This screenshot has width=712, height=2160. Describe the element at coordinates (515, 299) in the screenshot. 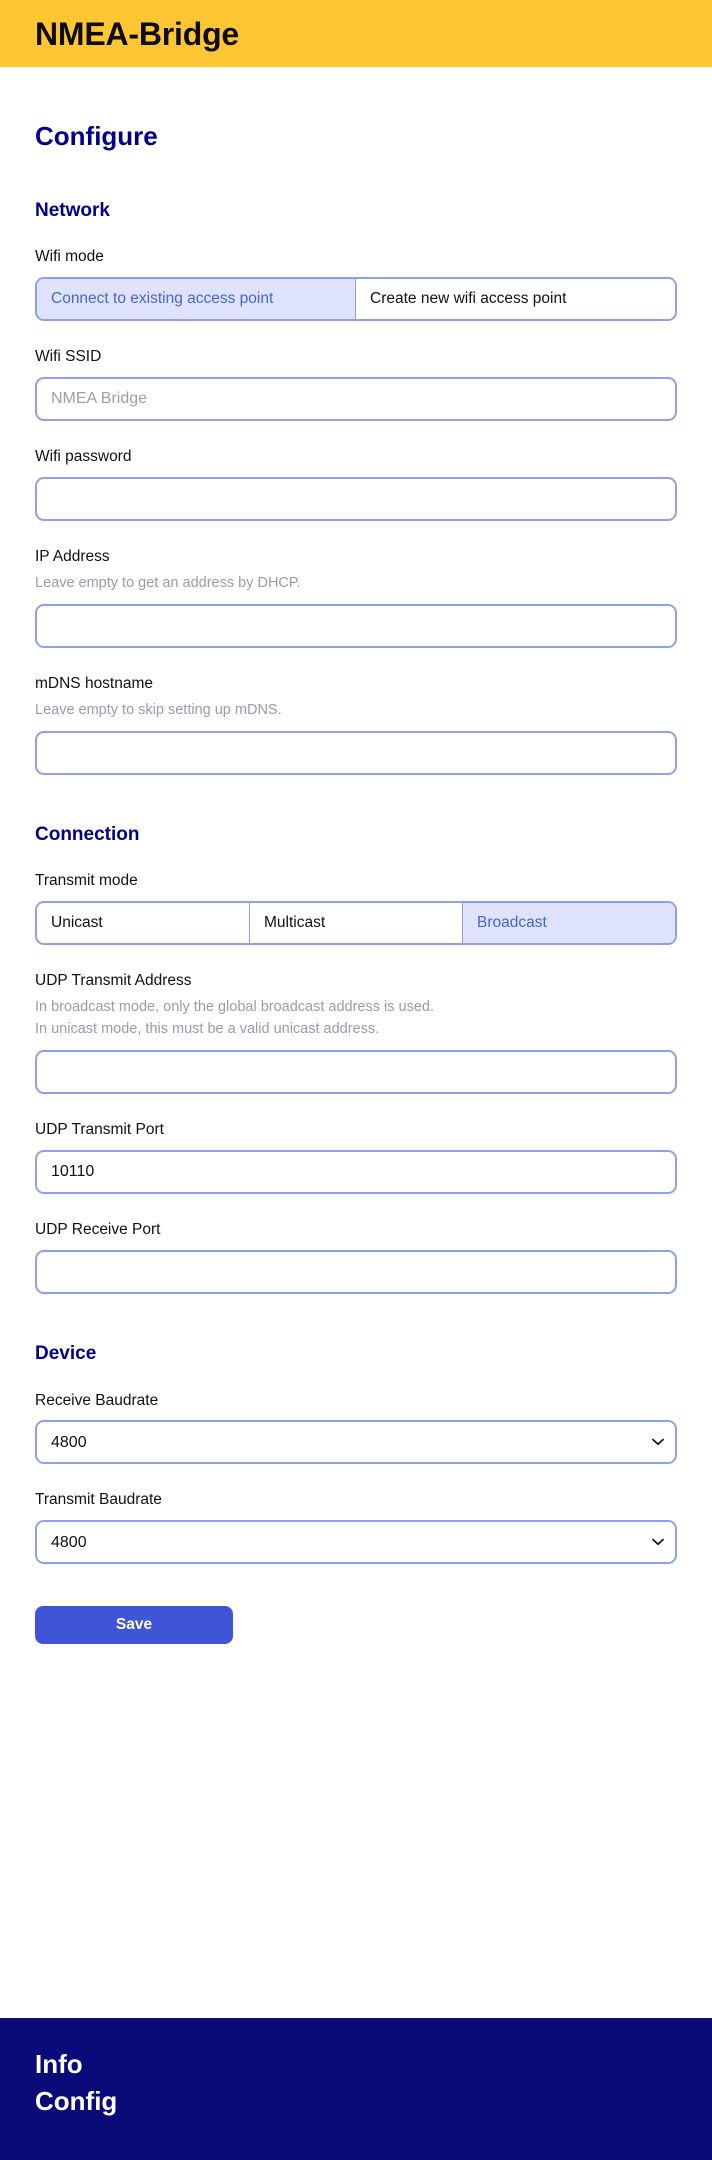

I see `segment-create-new-ap: Create new wifi access point` at that location.